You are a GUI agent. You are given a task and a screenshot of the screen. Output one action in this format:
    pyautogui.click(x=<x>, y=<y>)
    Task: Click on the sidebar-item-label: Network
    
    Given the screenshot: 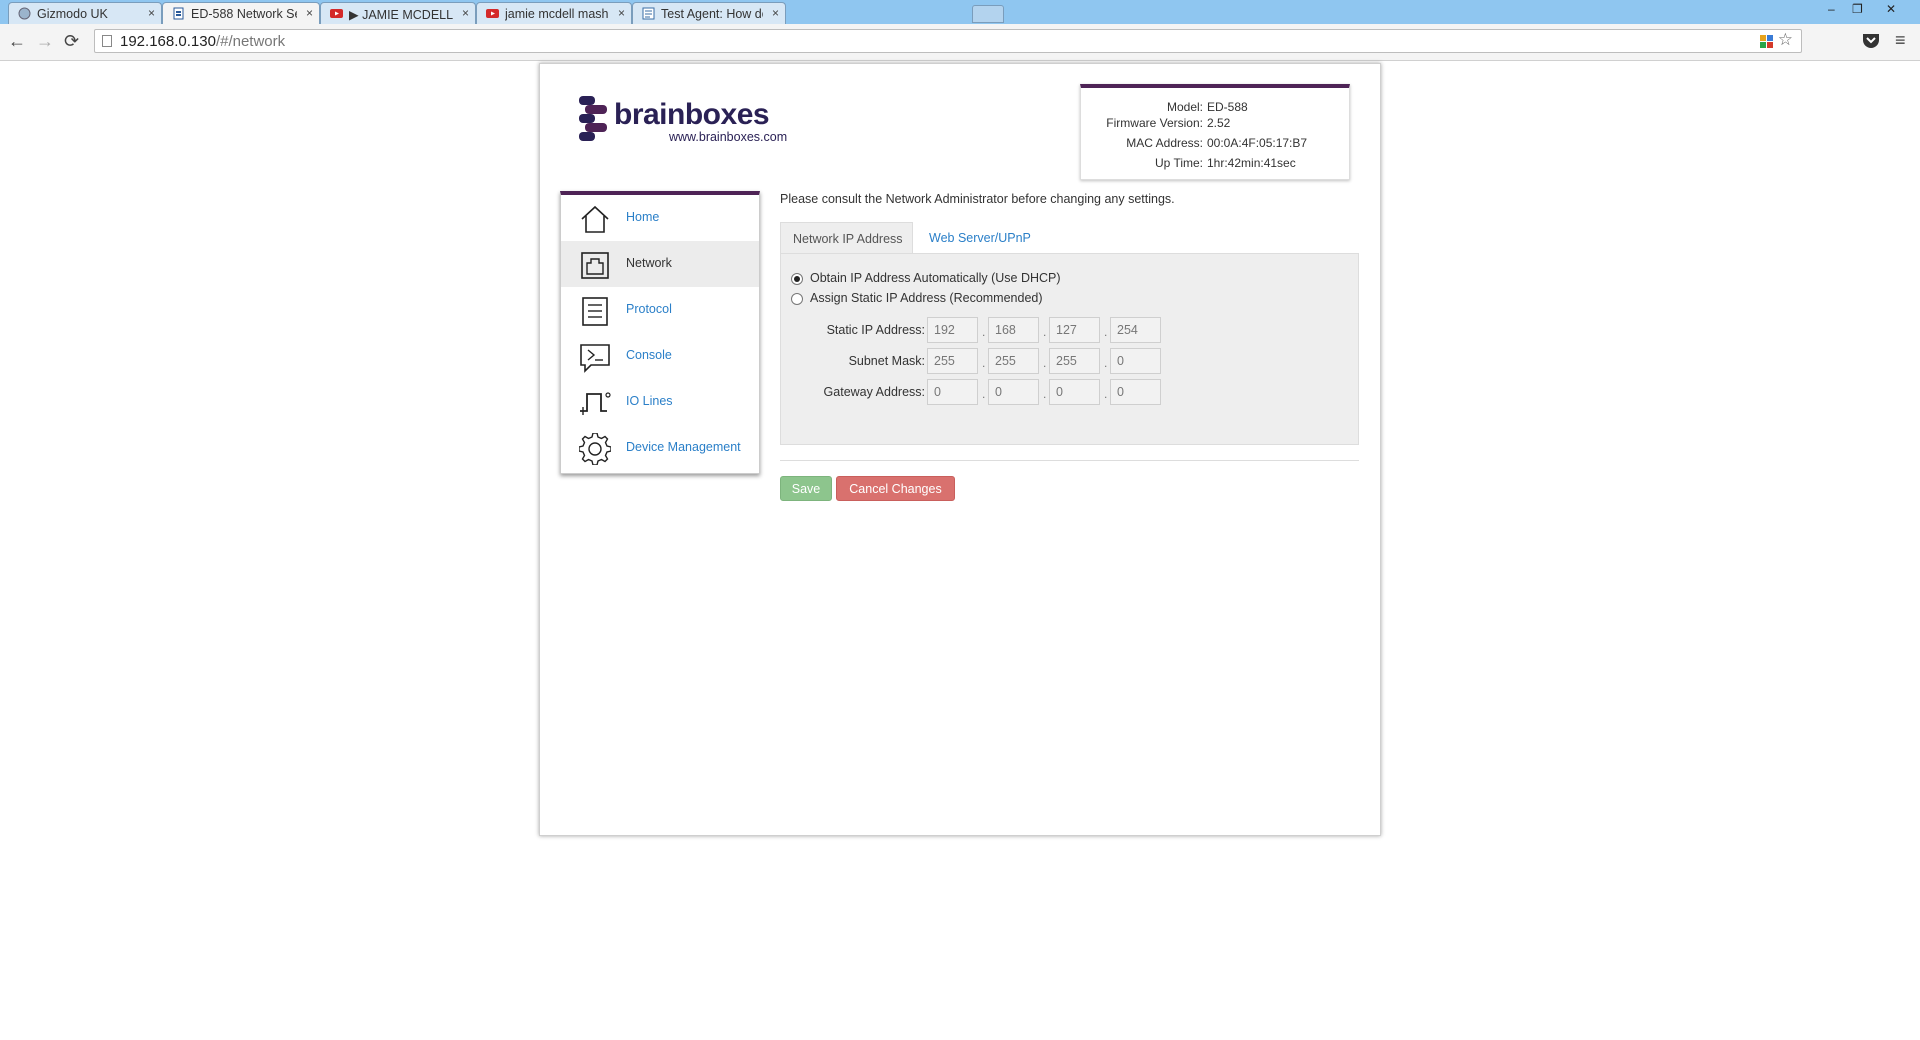 What is the action you would take?
    pyautogui.click(x=649, y=263)
    